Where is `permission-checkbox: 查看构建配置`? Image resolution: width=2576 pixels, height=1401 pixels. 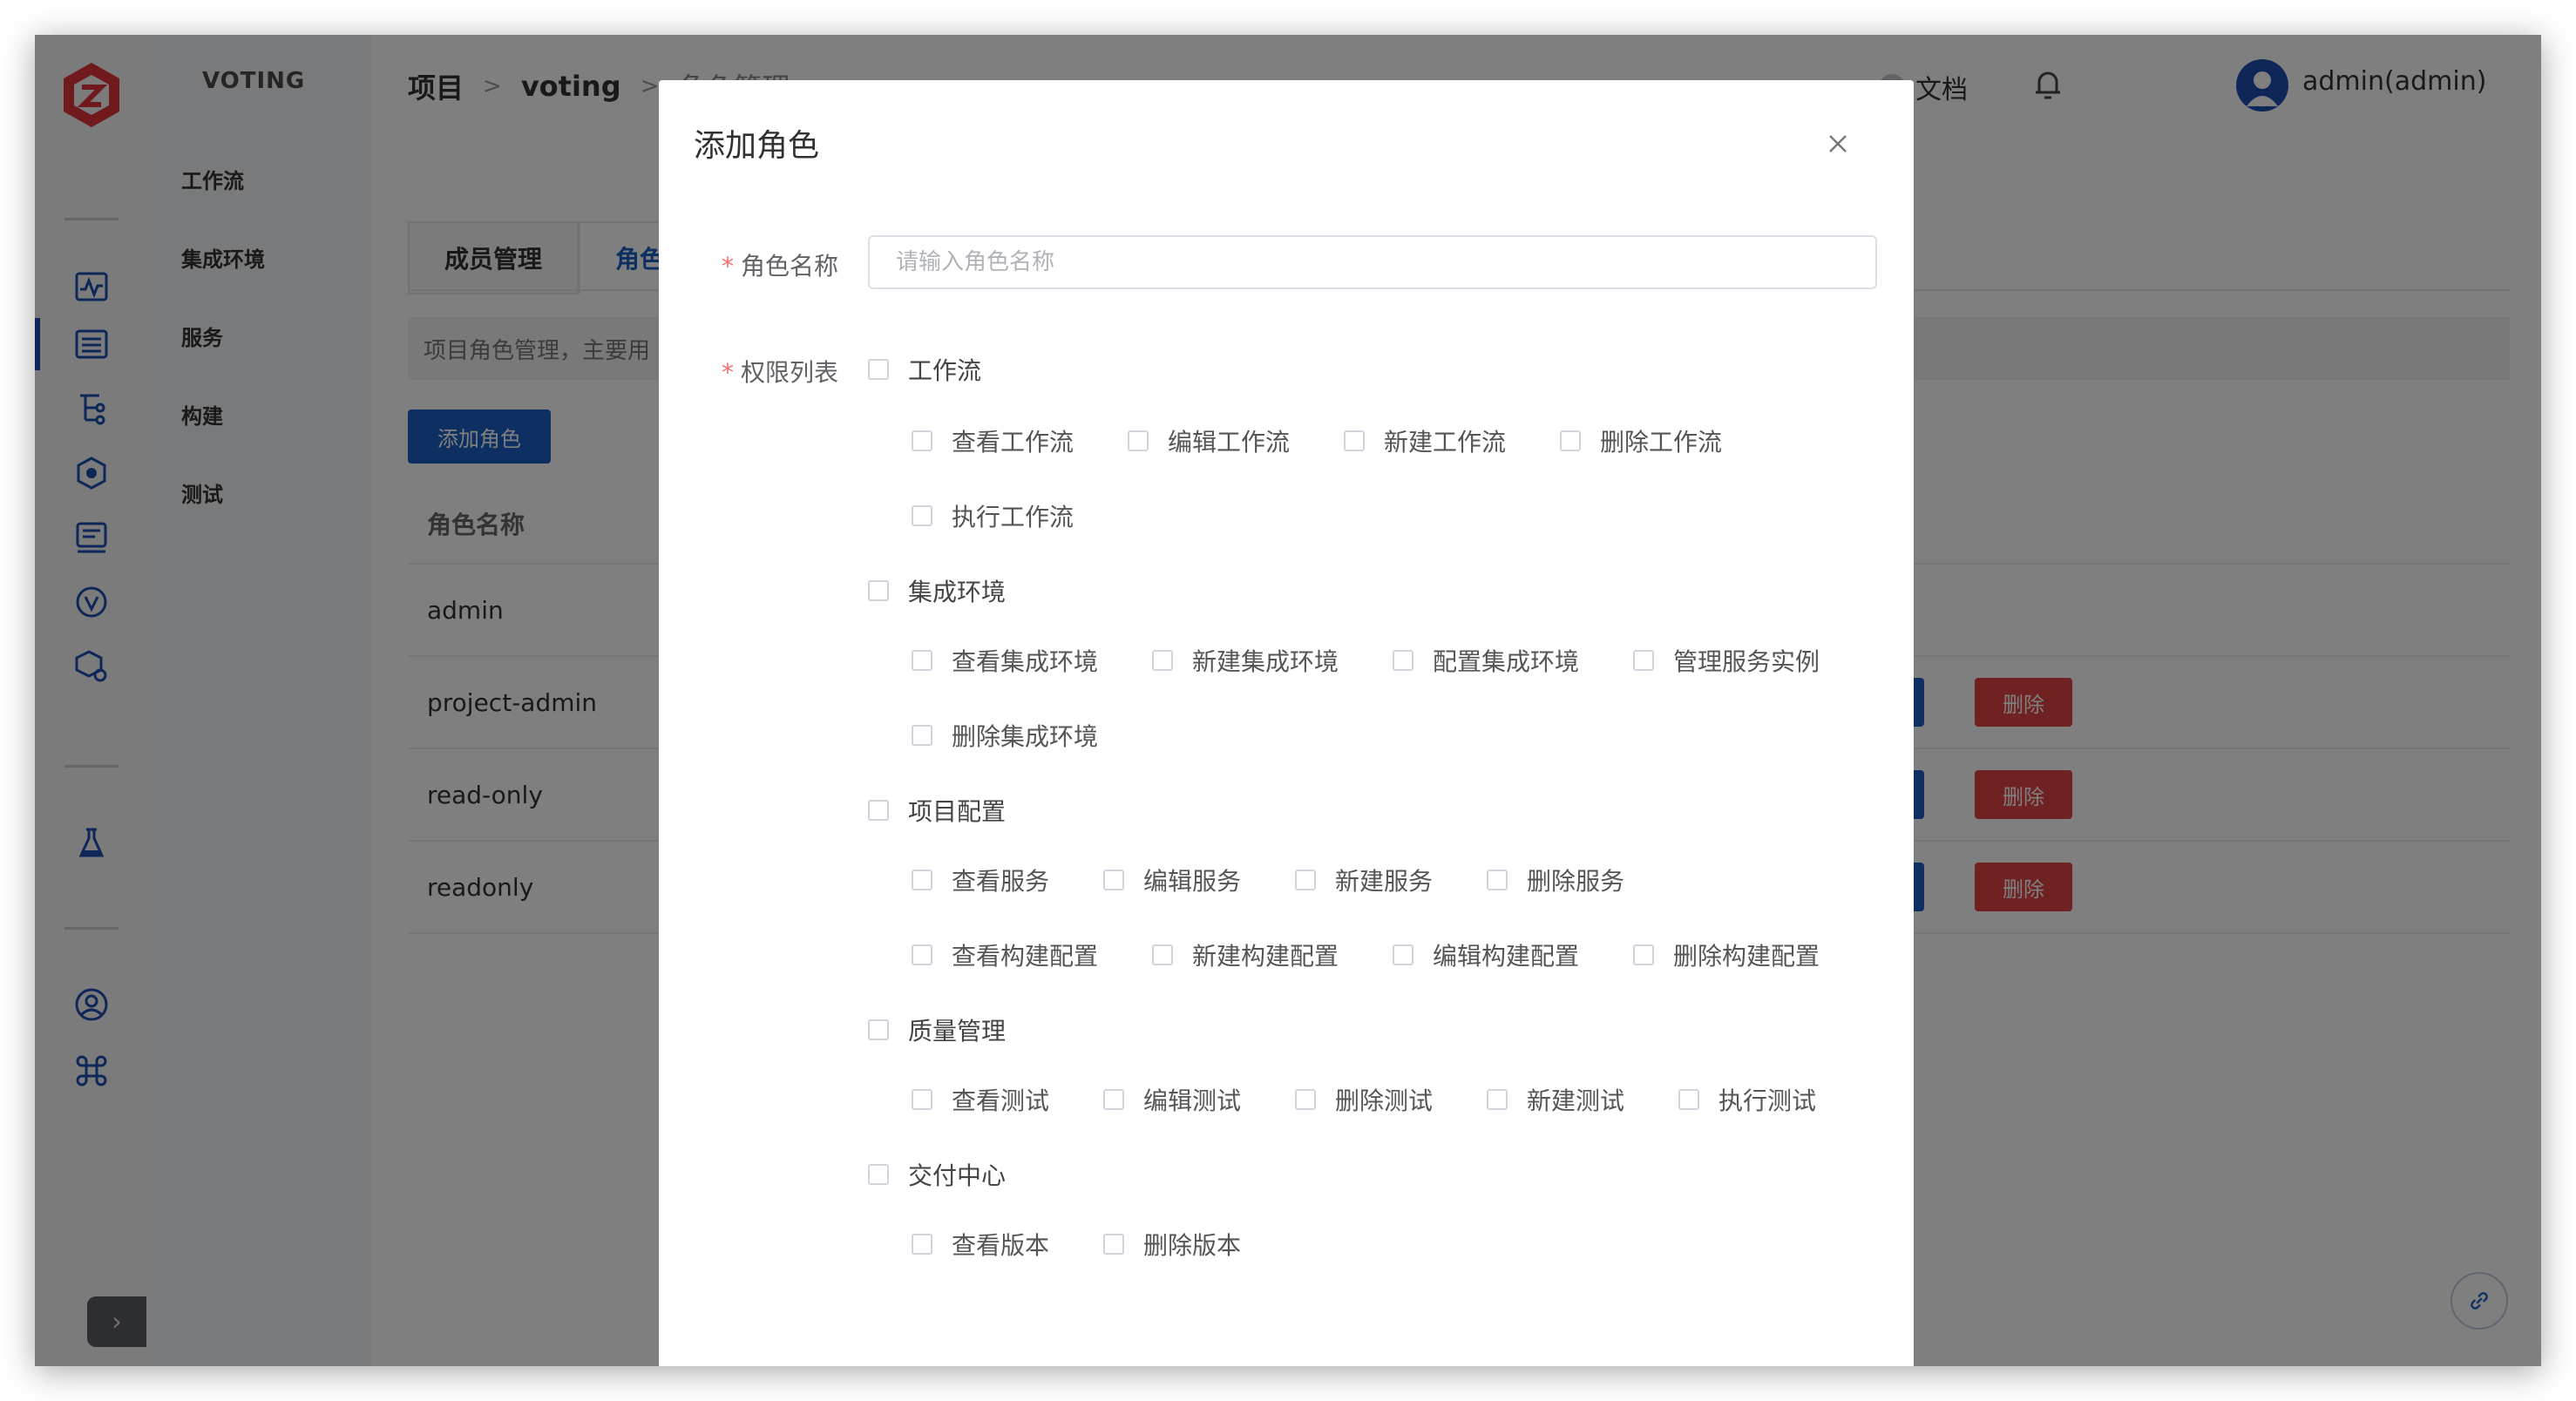 permission-checkbox: 查看构建配置 is located at coordinates (1005, 954).